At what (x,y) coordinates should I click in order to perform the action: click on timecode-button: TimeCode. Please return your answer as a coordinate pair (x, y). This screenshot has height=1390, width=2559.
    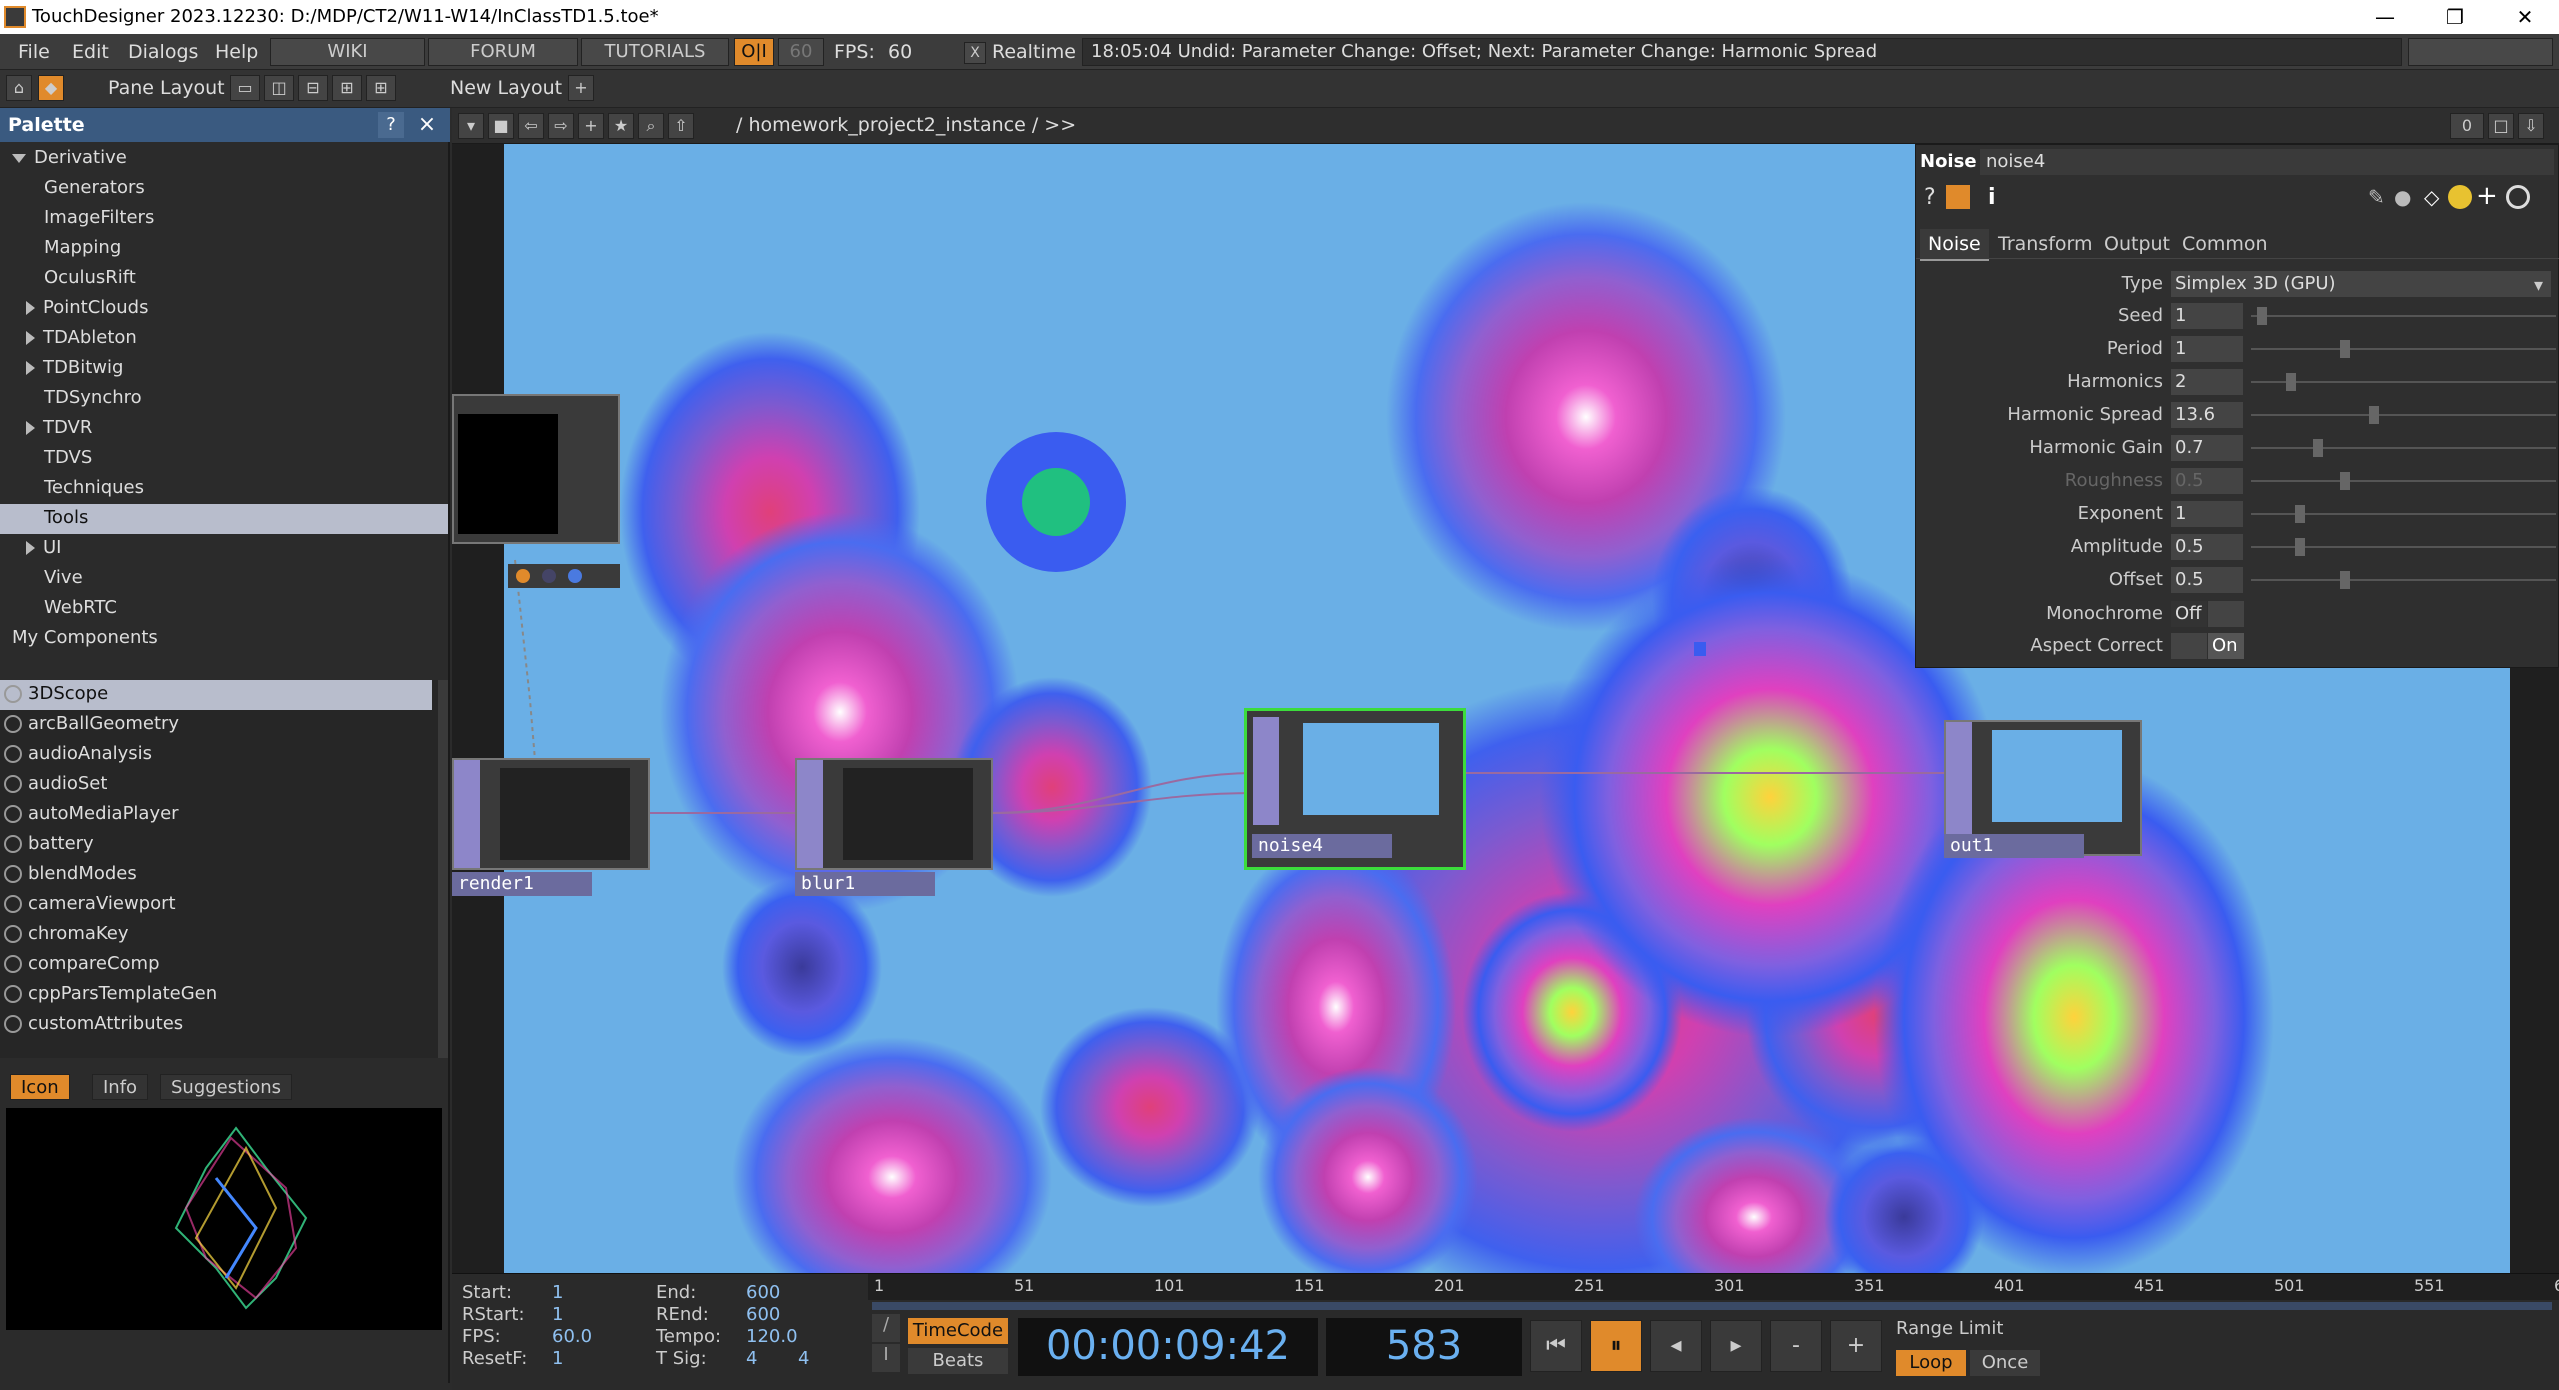
    Looking at the image, I should click on (958, 1331).